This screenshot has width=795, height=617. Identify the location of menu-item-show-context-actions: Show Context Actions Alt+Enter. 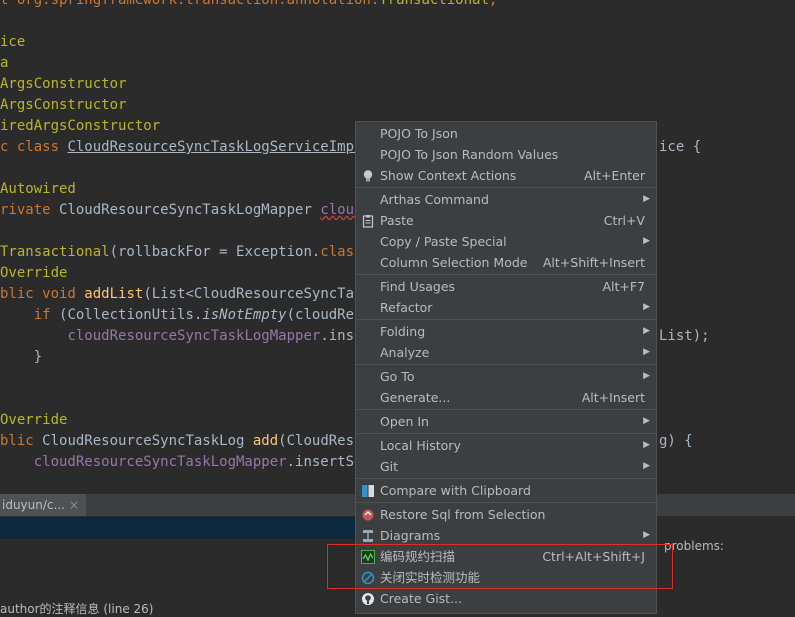
(506, 175).